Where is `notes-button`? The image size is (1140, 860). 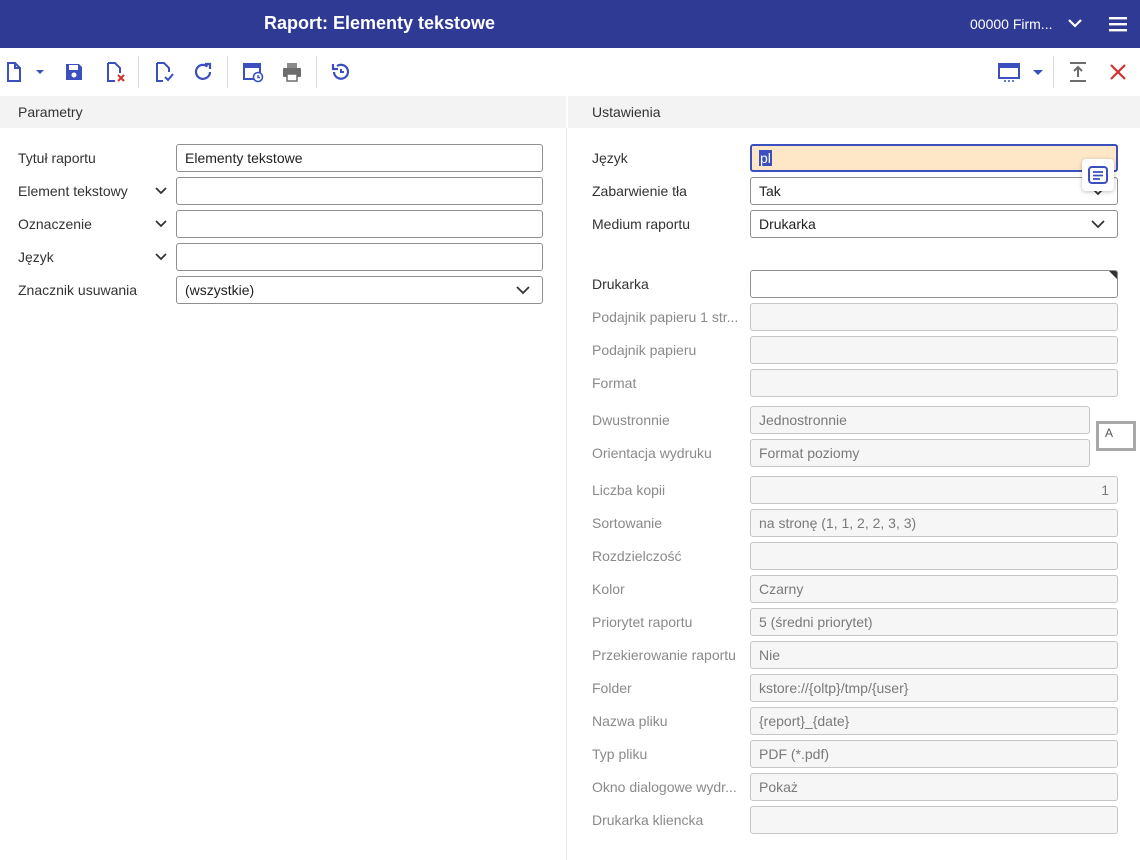 notes-button is located at coordinates (1098, 175).